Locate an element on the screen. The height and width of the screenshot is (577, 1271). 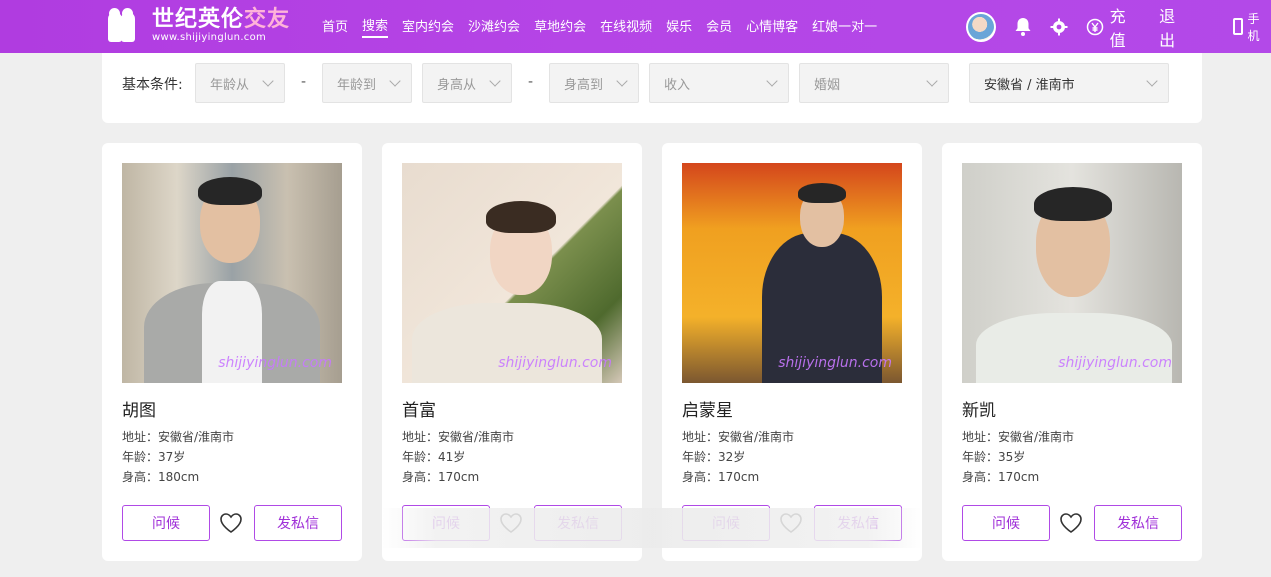
site-logo: 世纪英伦交友 www.shijiyinglun.com is located at coordinates (198, 26).